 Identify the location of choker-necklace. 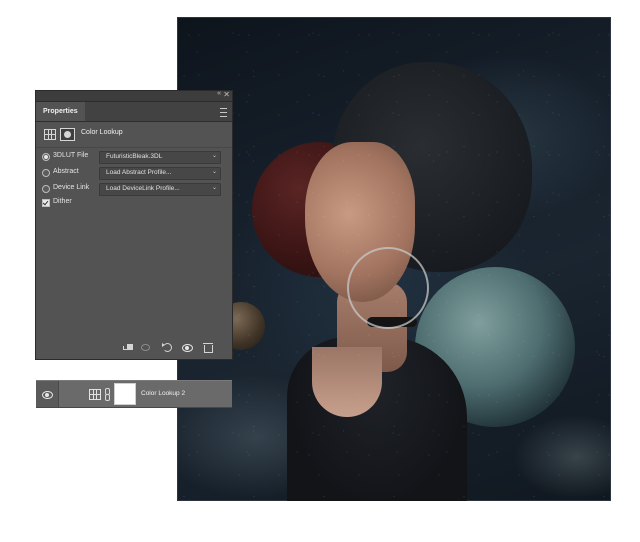
(392, 322).